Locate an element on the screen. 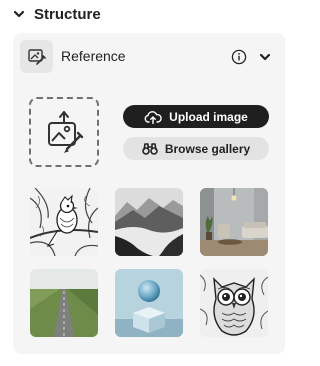  upload-image-label: Upload image is located at coordinates (208, 116).